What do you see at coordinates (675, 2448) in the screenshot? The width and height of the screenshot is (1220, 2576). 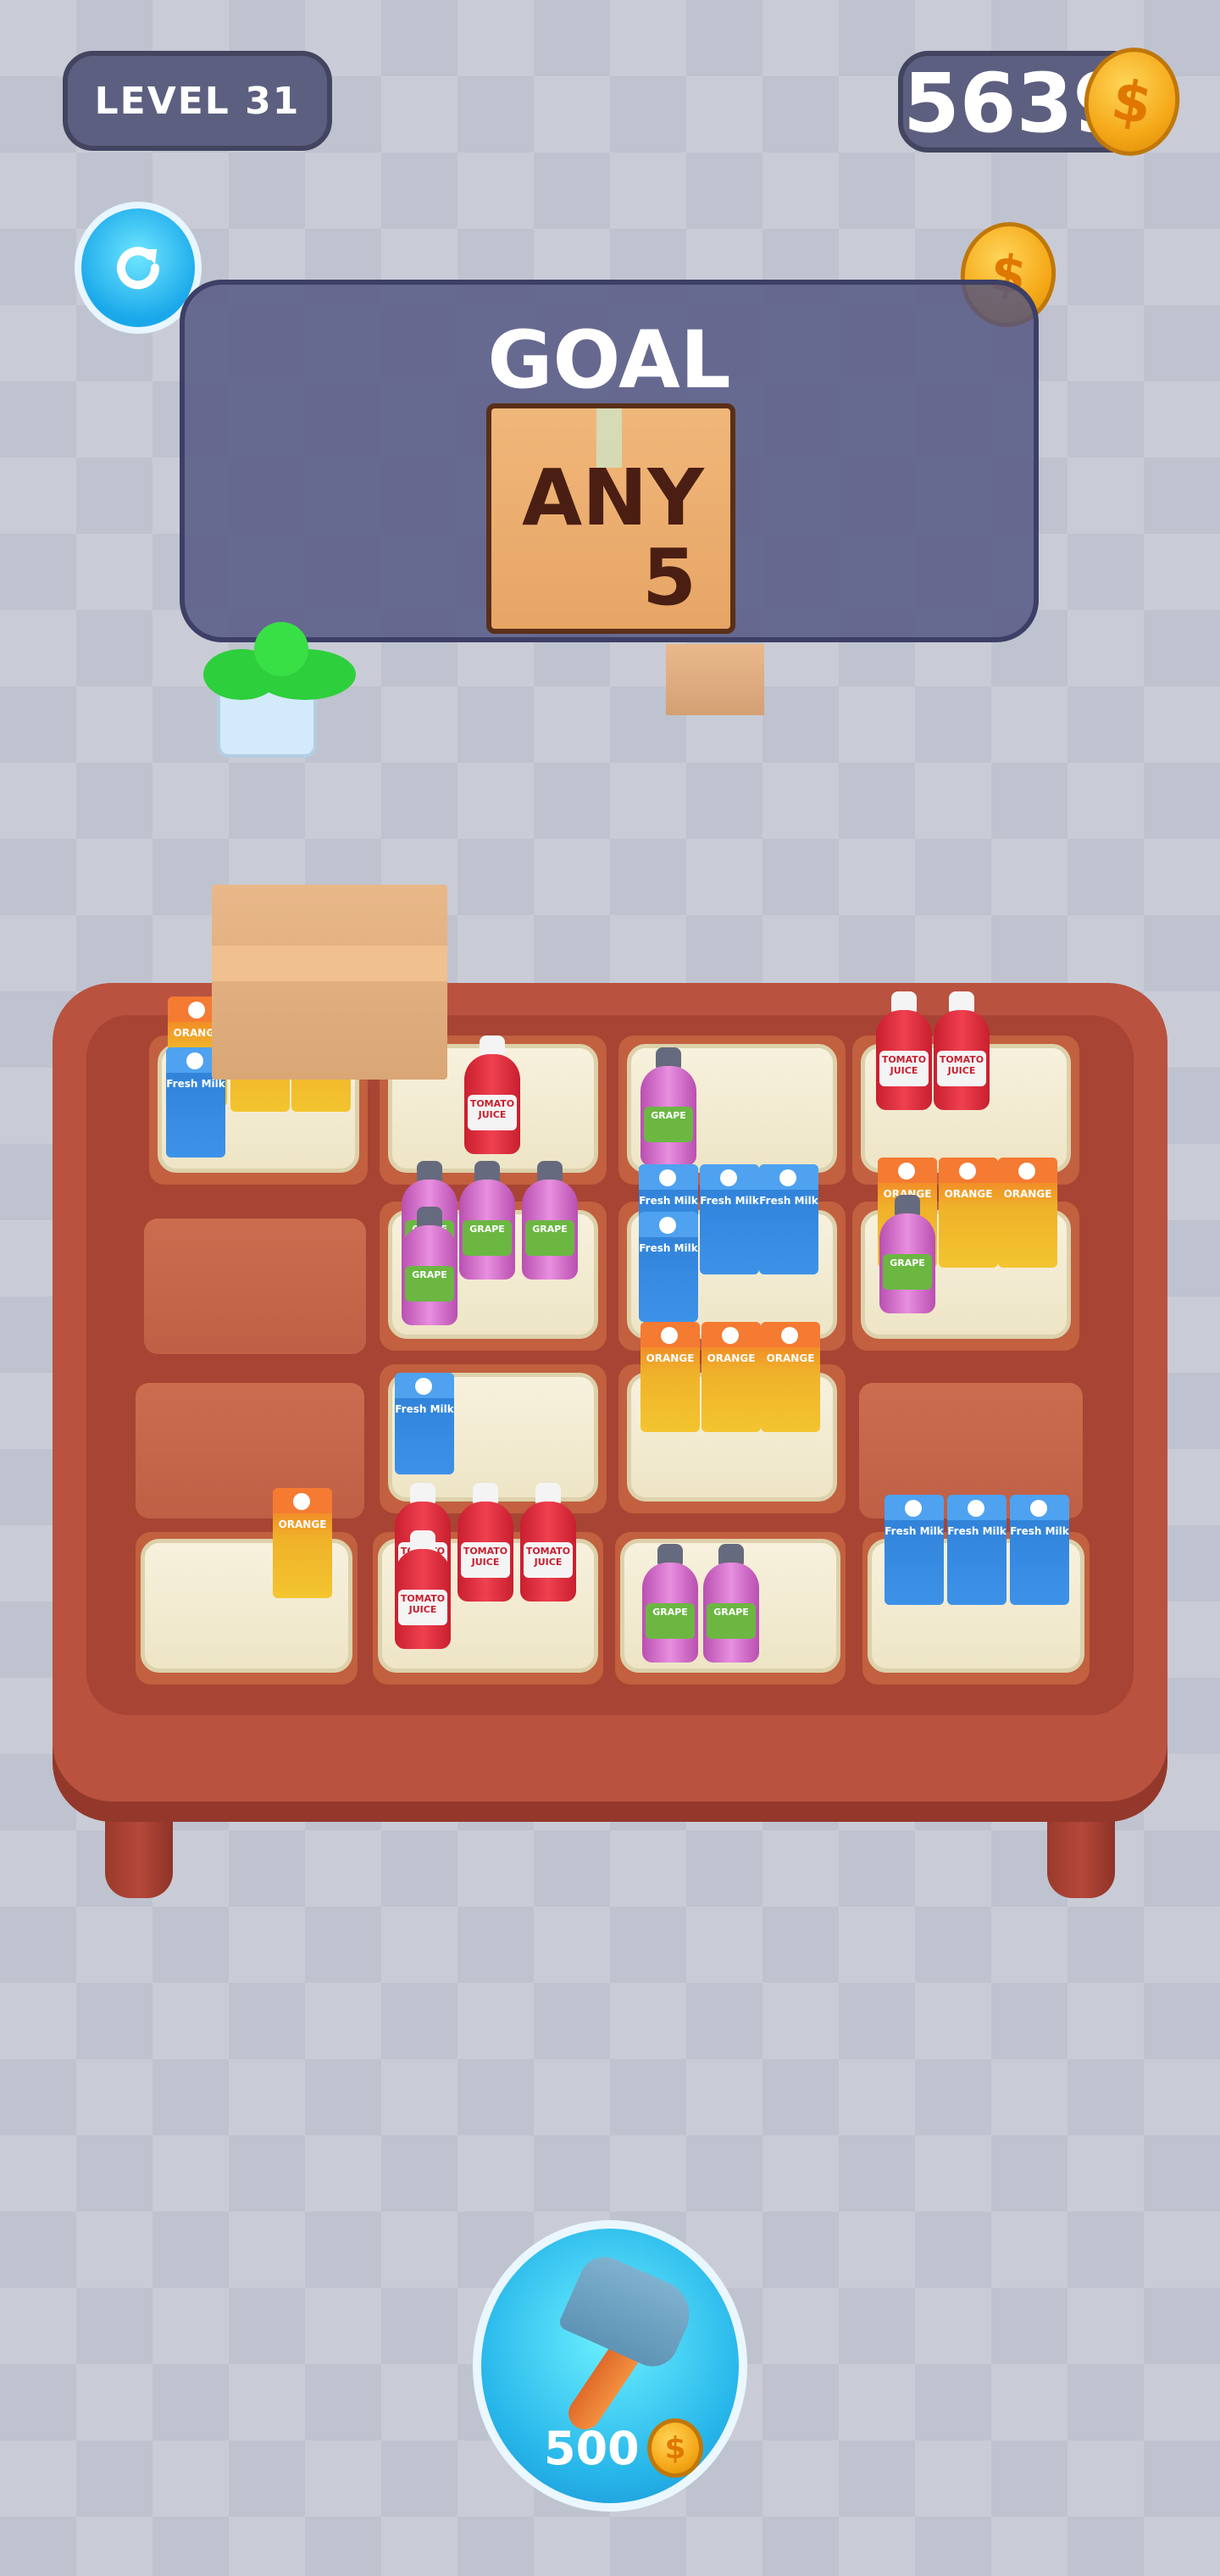 I see `coin-icon: $` at bounding box center [675, 2448].